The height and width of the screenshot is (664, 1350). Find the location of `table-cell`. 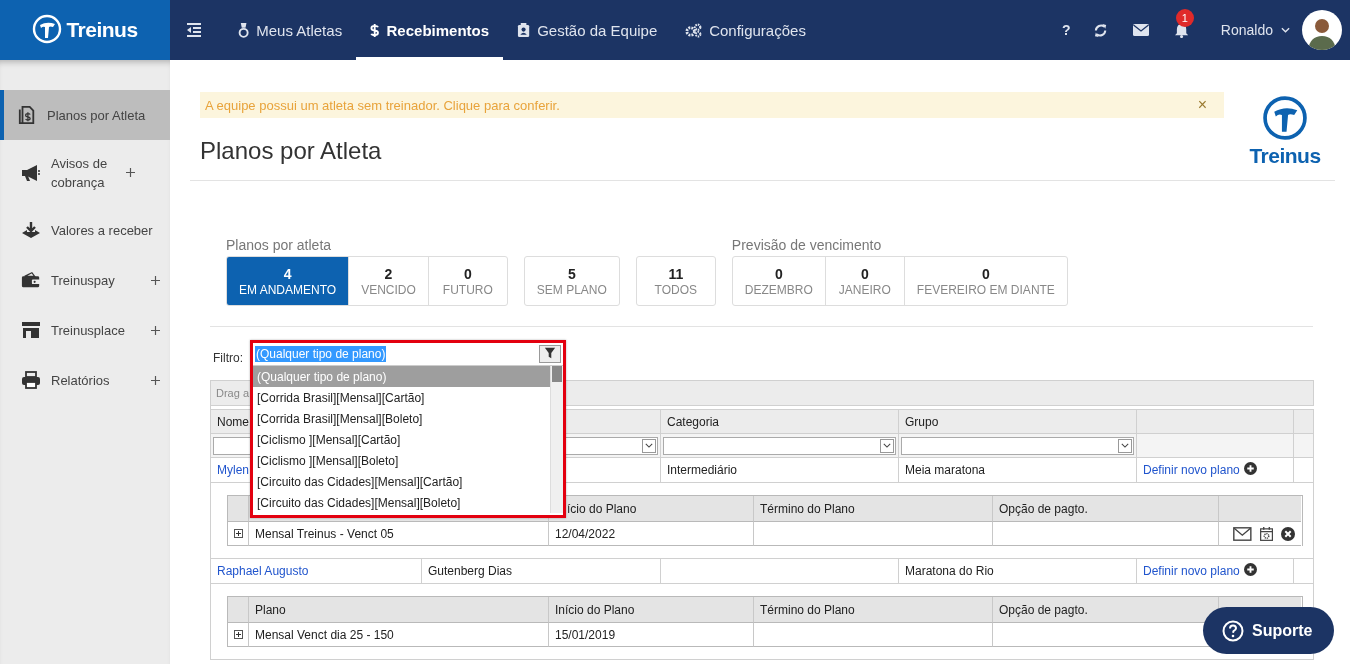

table-cell is located at coordinates (1304, 446).